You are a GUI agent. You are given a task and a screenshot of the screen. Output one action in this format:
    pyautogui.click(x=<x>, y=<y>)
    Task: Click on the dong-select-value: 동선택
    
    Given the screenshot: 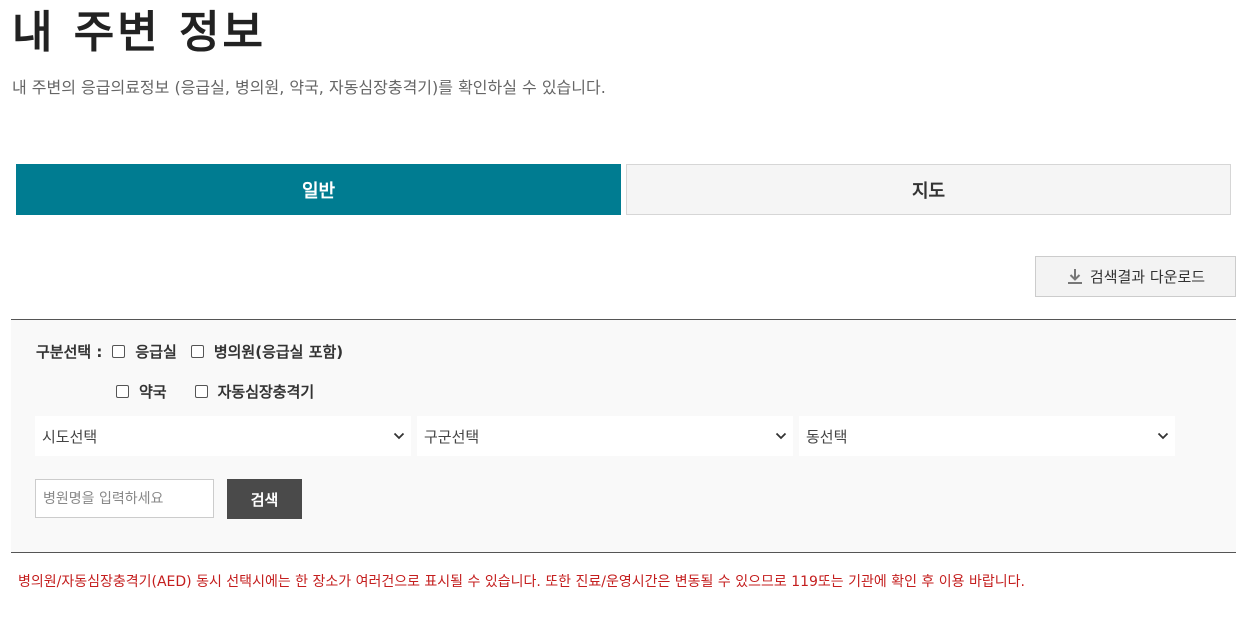 What is the action you would take?
    pyautogui.click(x=827, y=436)
    